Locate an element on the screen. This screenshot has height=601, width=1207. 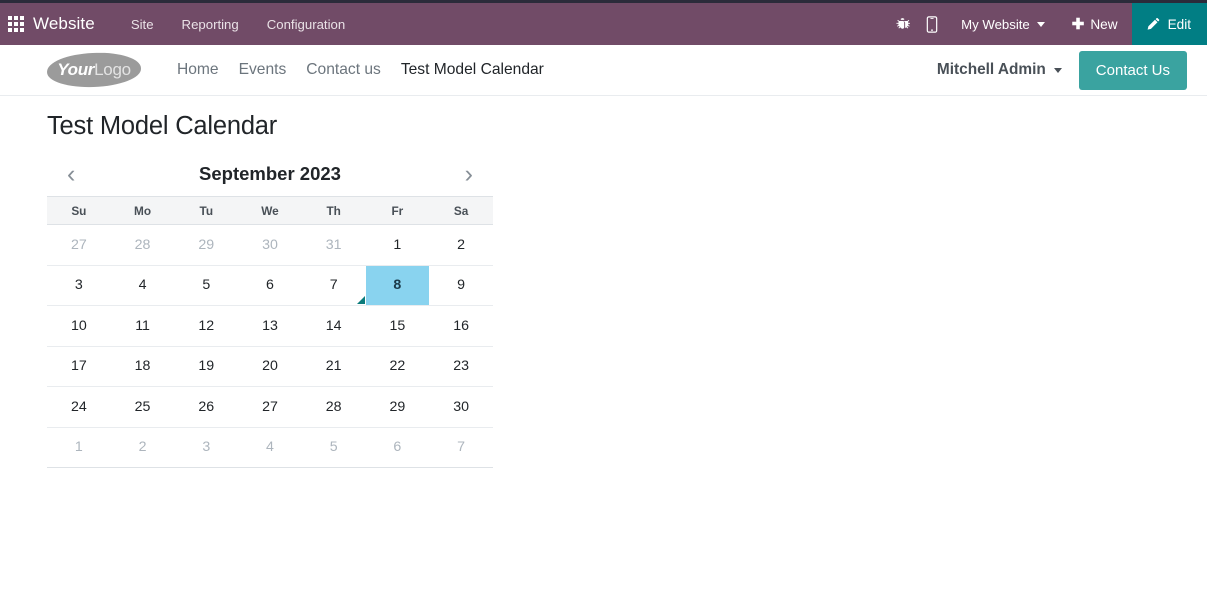
calendar-day-cell: 15 is located at coordinates (397, 326).